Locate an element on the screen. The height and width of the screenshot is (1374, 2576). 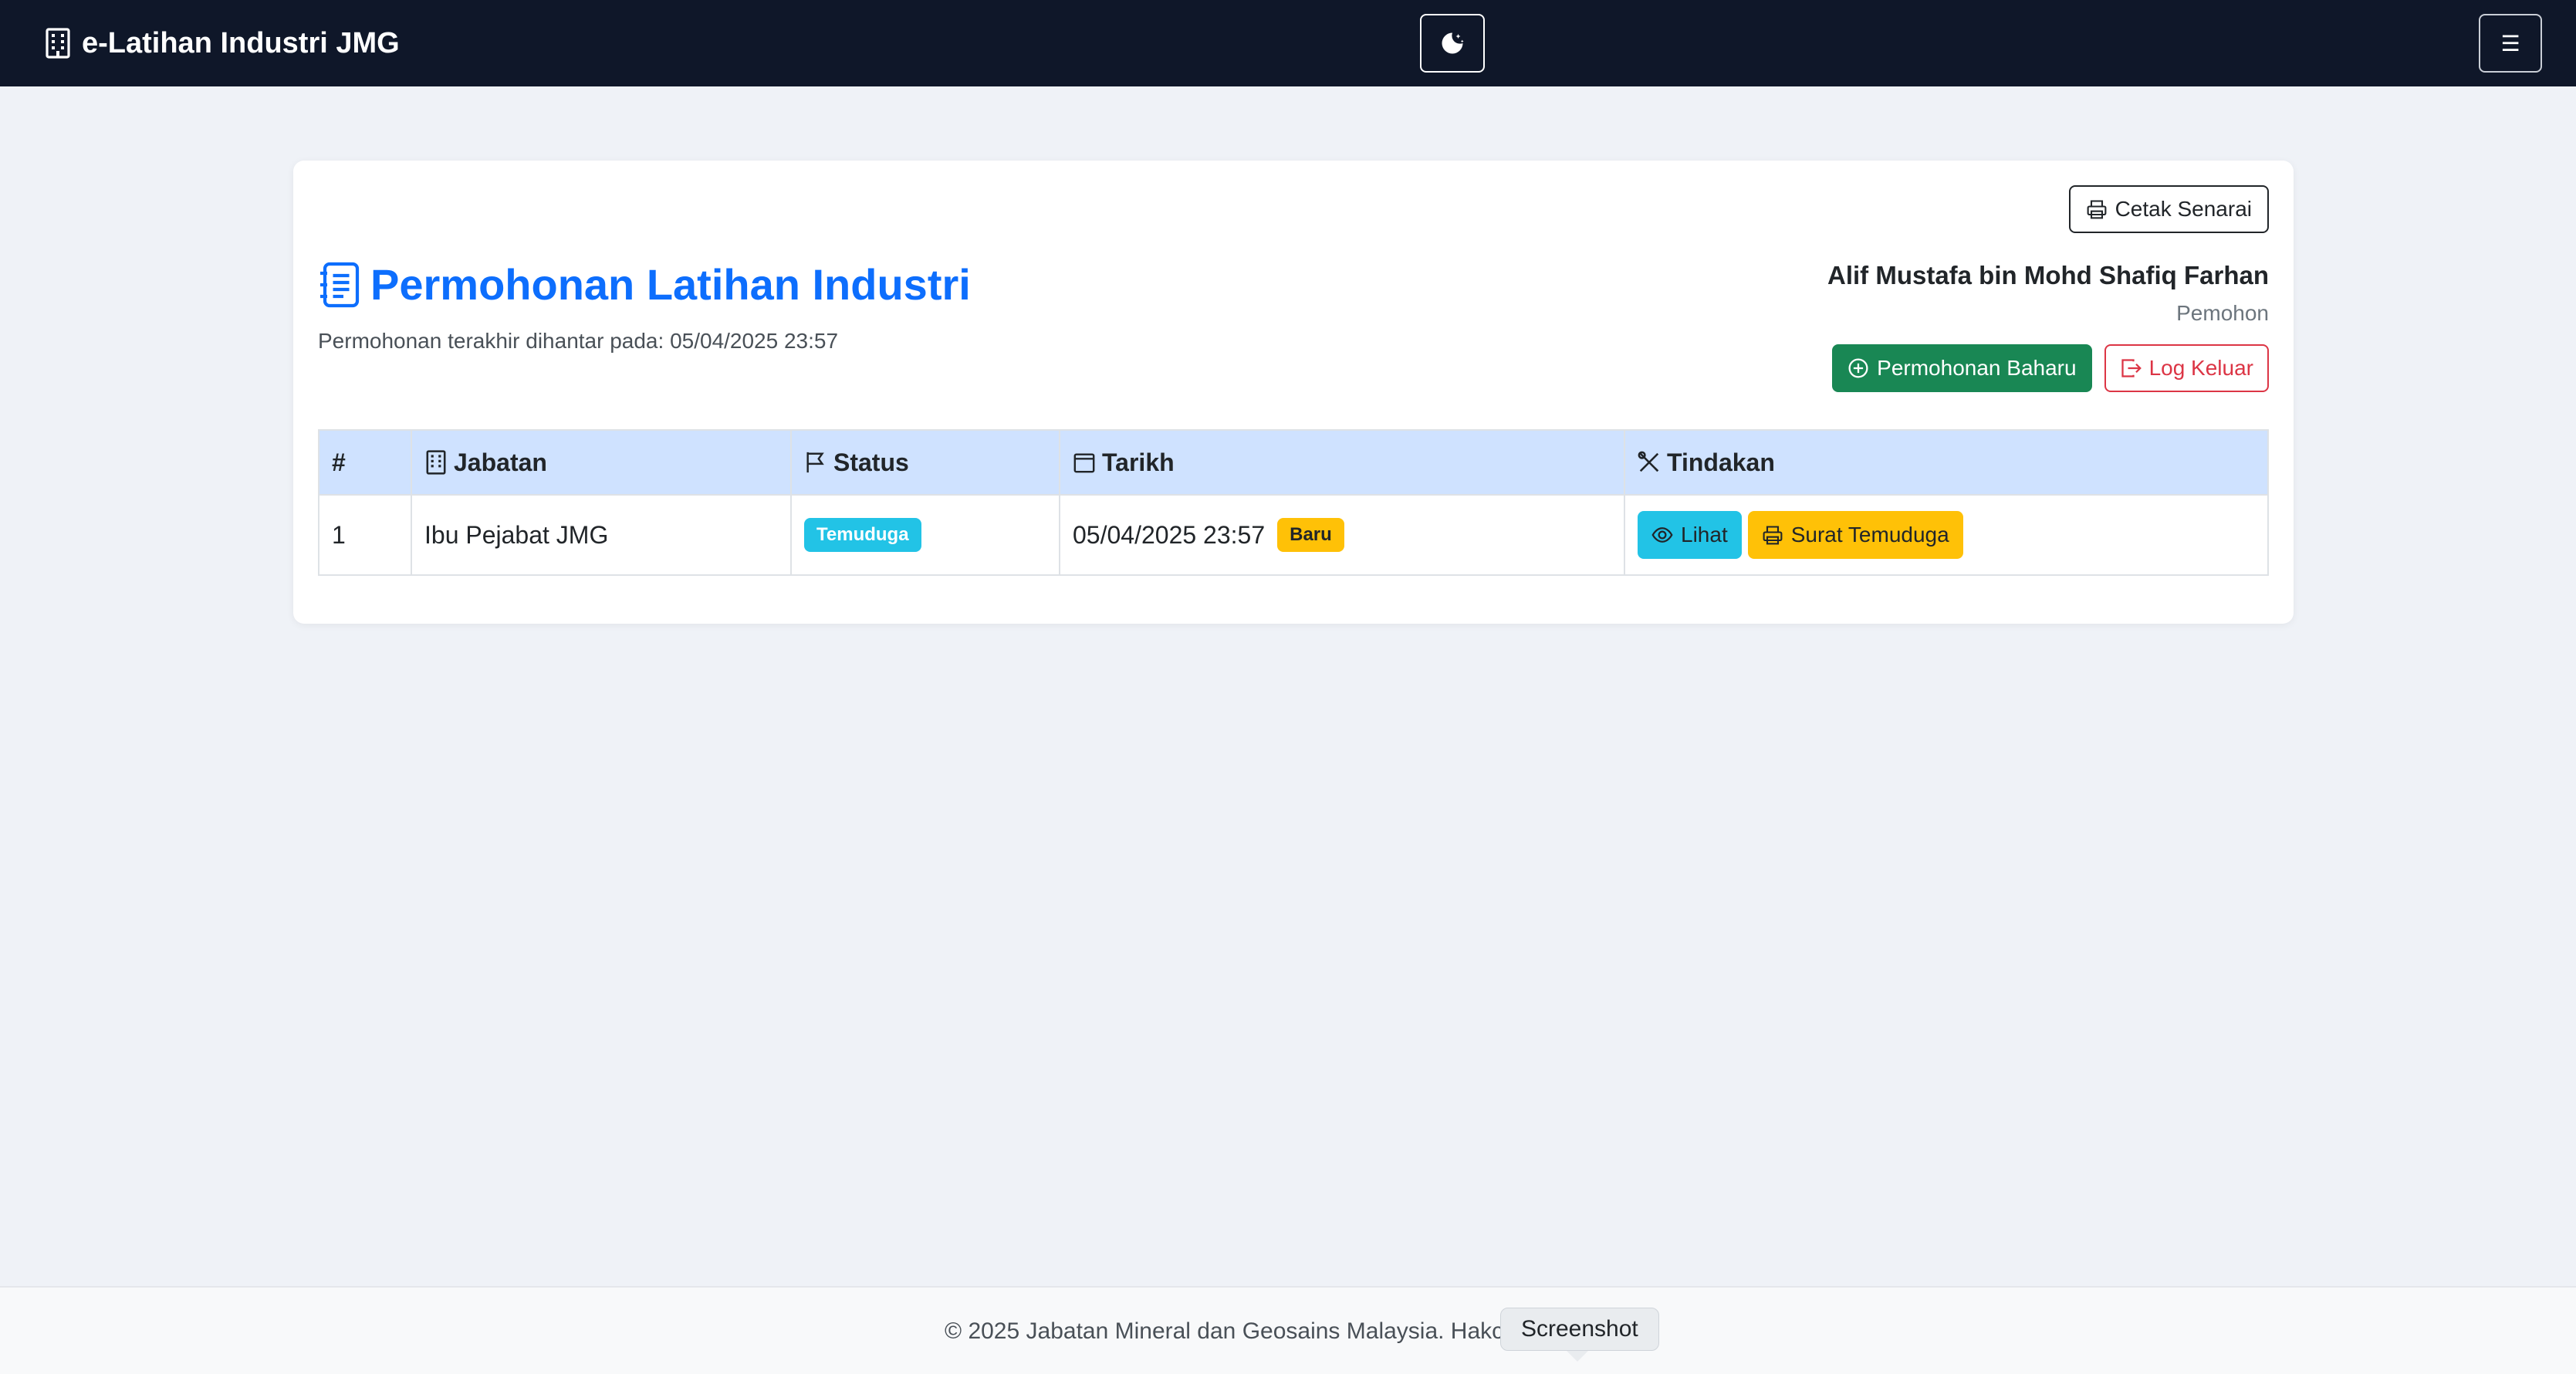
interview-letter-button: Surat Temuduga is located at coordinates (1855, 535).